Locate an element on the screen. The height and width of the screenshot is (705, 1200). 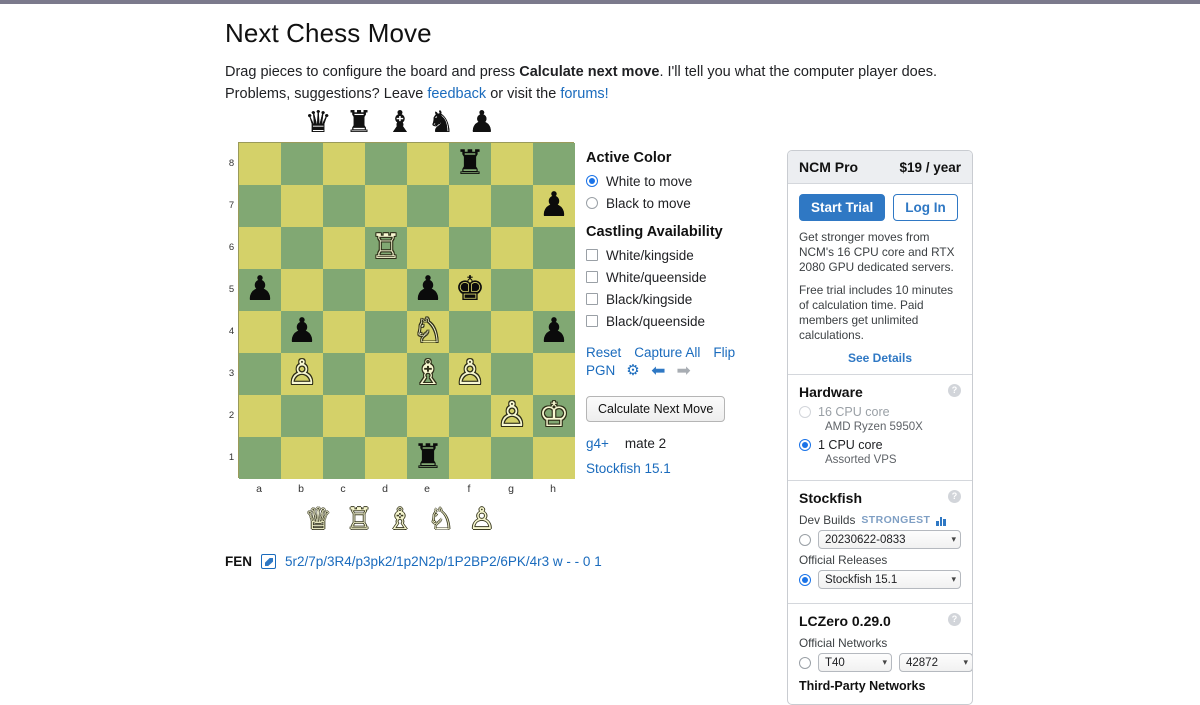
radio-black-icon is located at coordinates (592, 203).